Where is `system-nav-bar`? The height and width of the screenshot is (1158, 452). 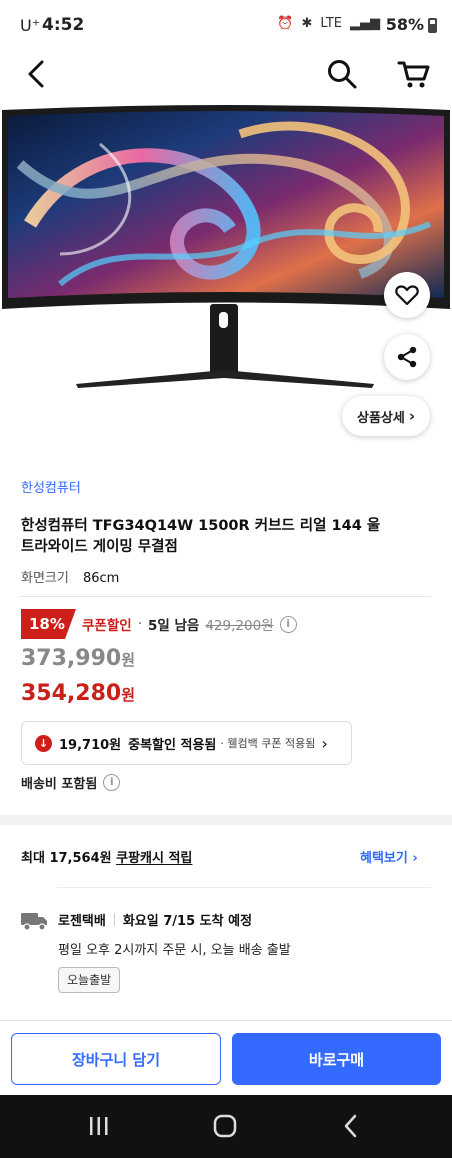
system-nav-bar is located at coordinates (226, 1126).